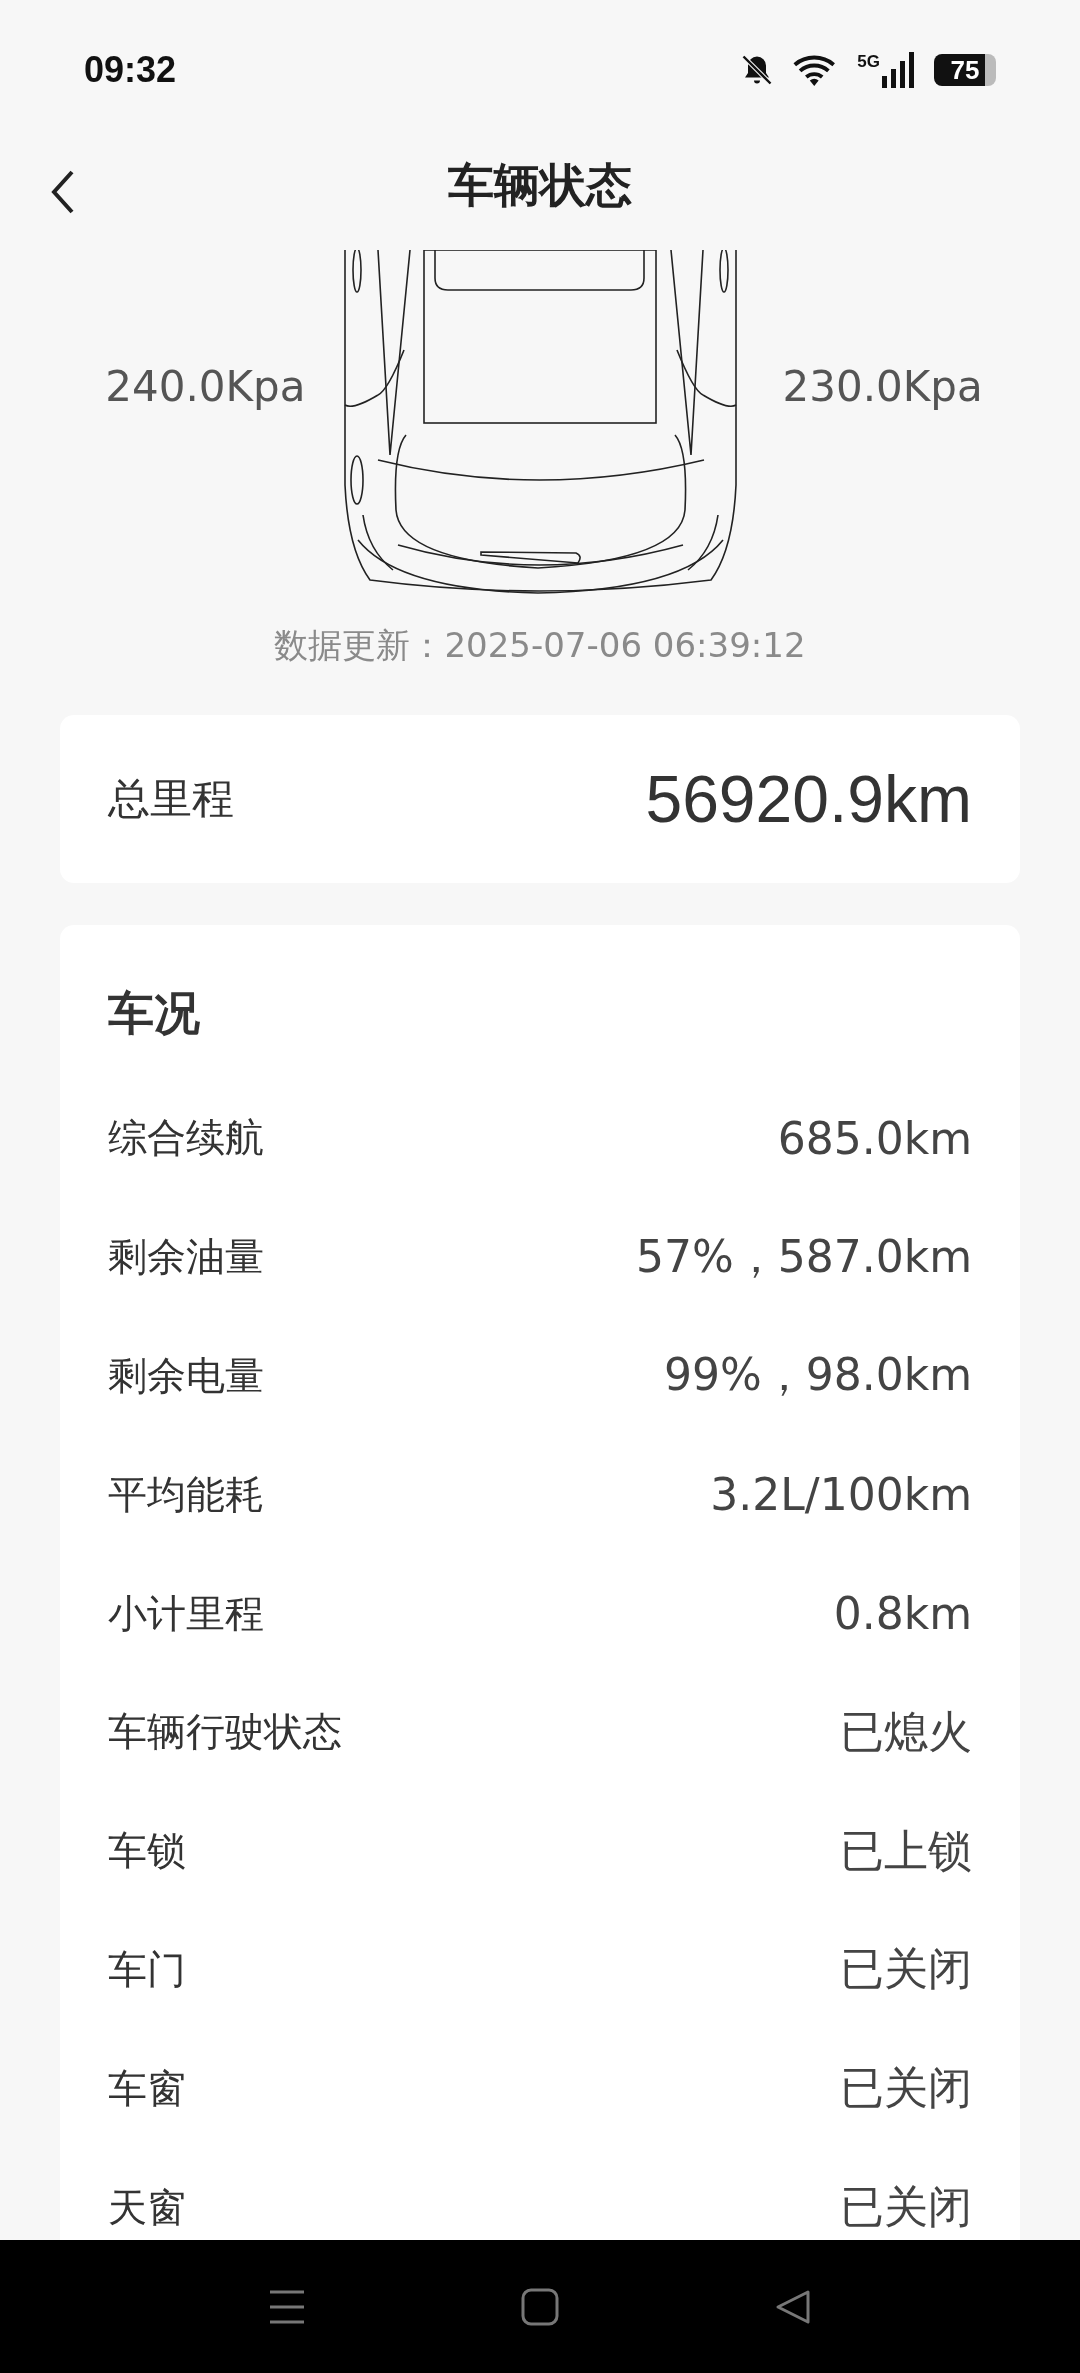  Describe the element at coordinates (186, 1376) in the screenshot. I see `status-label: 剩余电量` at that location.